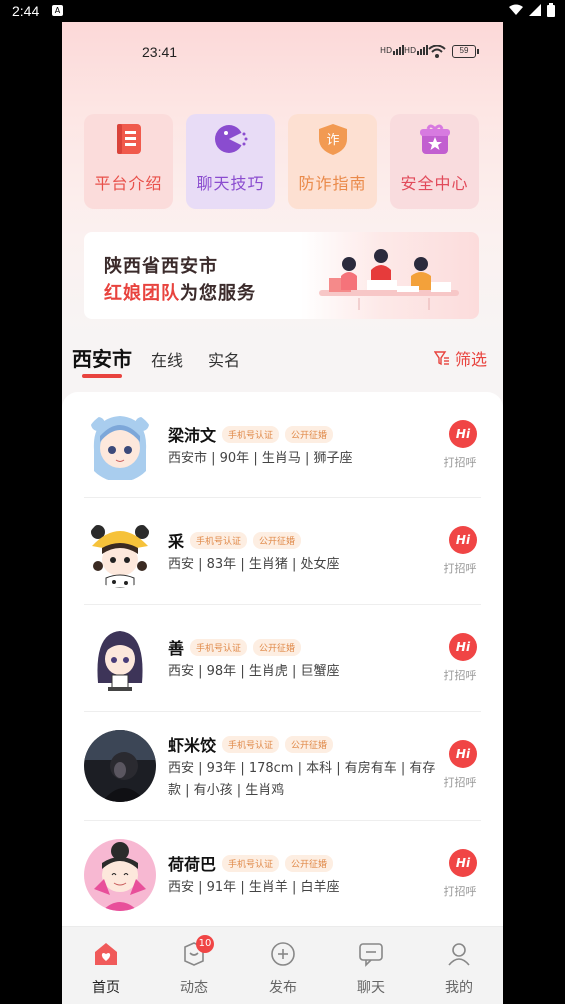  What do you see at coordinates (106, 988) in the screenshot?
I see `nav-label: 首页` at bounding box center [106, 988].